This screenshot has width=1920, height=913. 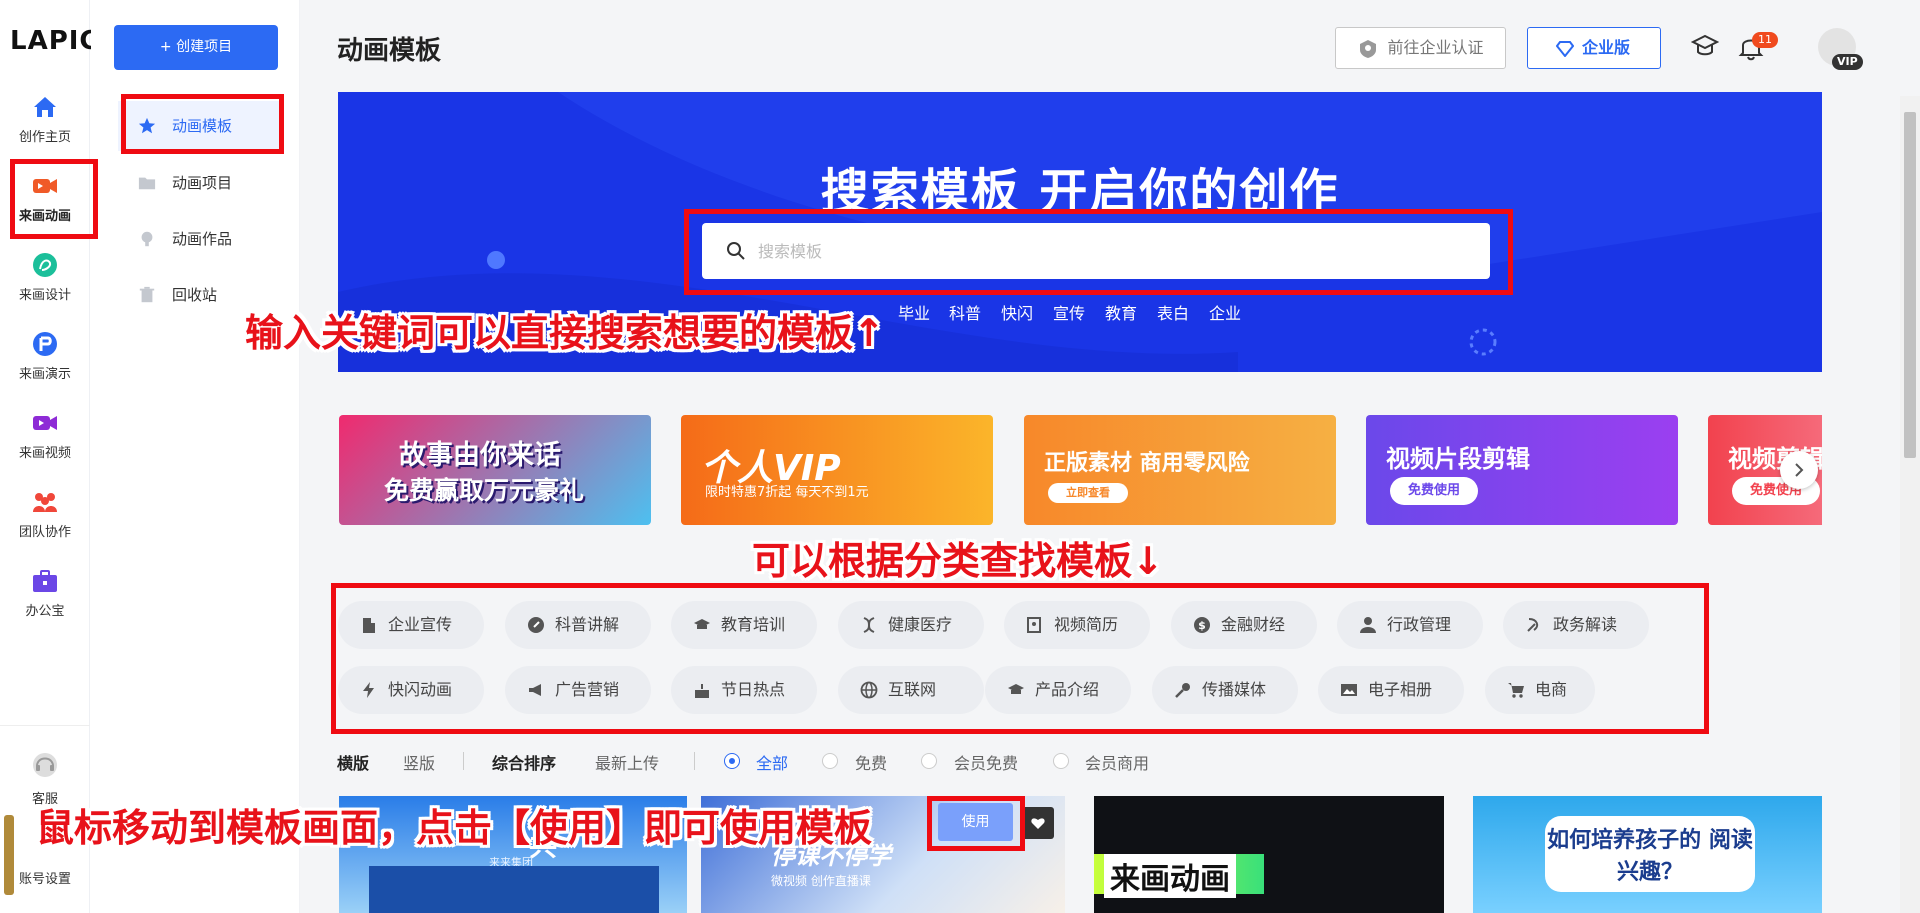 I want to click on badge-icon, so click(x=1368, y=49).